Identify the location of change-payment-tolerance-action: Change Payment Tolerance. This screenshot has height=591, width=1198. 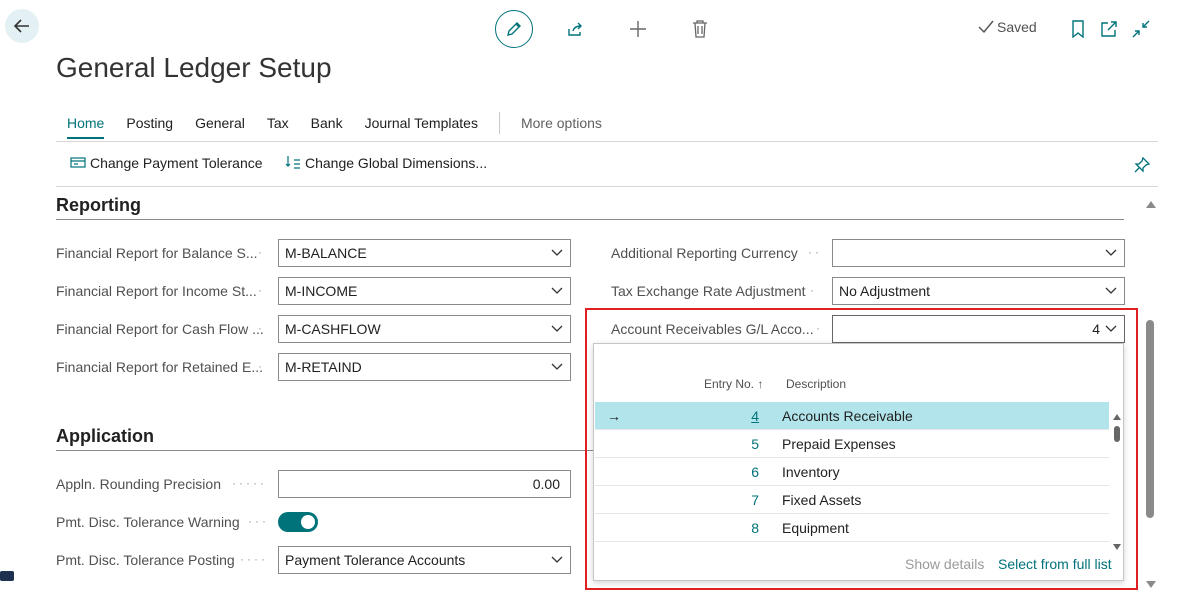
(166, 163).